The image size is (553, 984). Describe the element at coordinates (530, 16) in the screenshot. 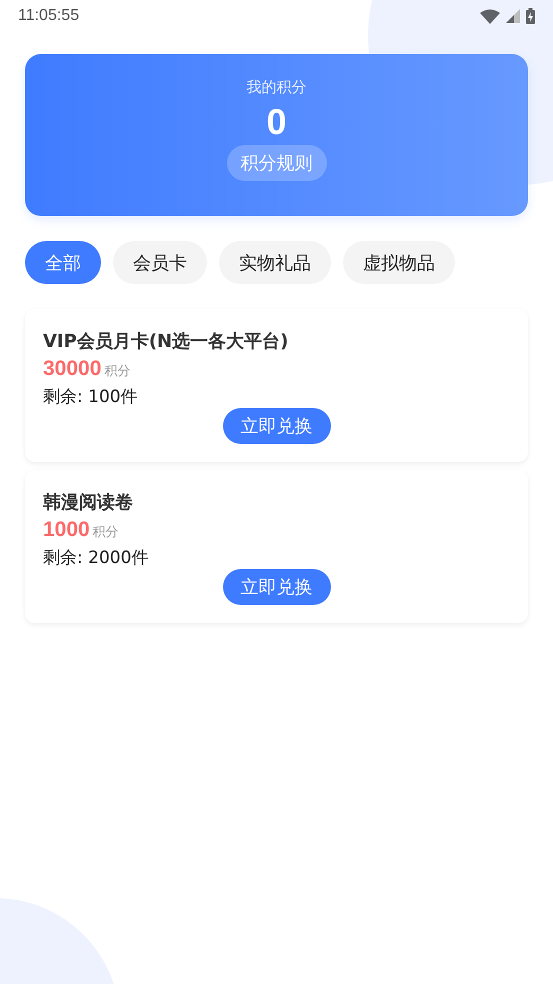

I see `battery-icon` at that location.